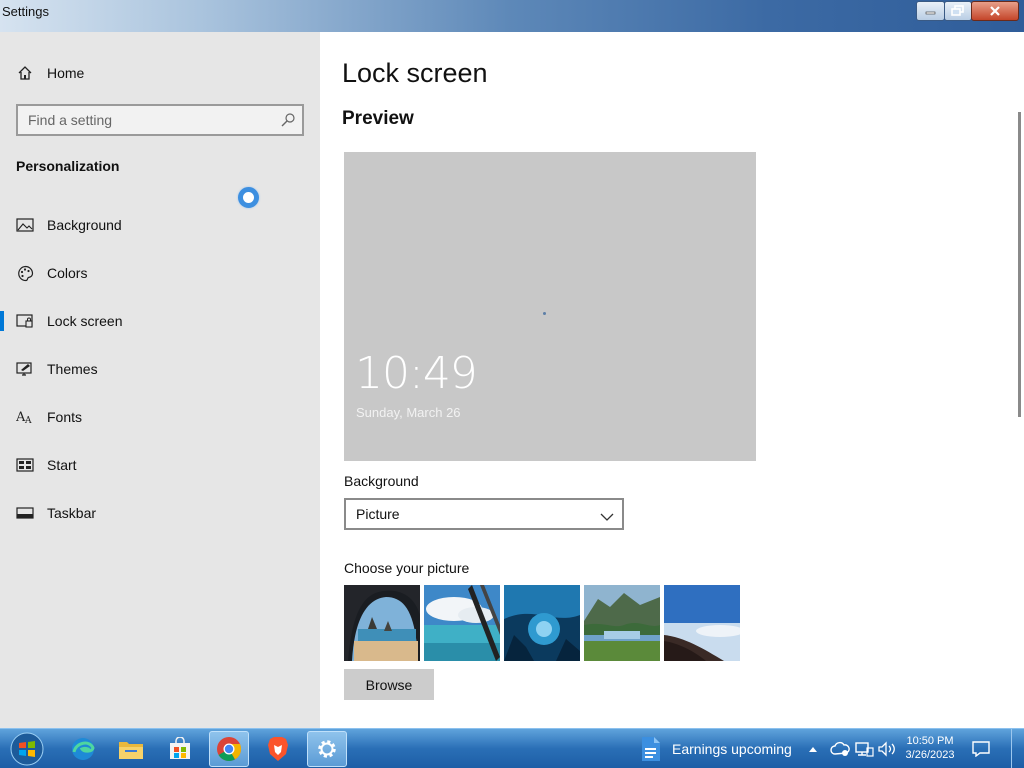 This screenshot has width=1024, height=768. I want to click on sidebar-item-taskbar: Taskbar, so click(160, 513).